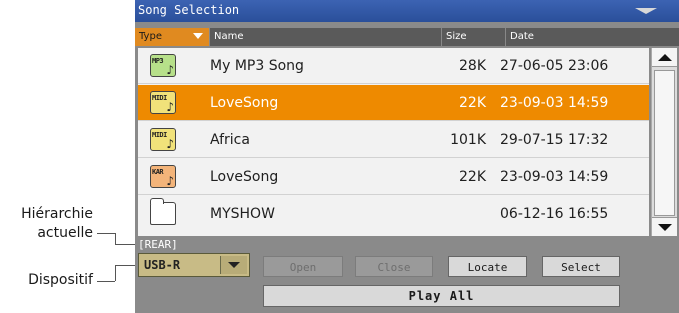 The height and width of the screenshot is (313, 679). I want to click on scrollbar, so click(664, 142).